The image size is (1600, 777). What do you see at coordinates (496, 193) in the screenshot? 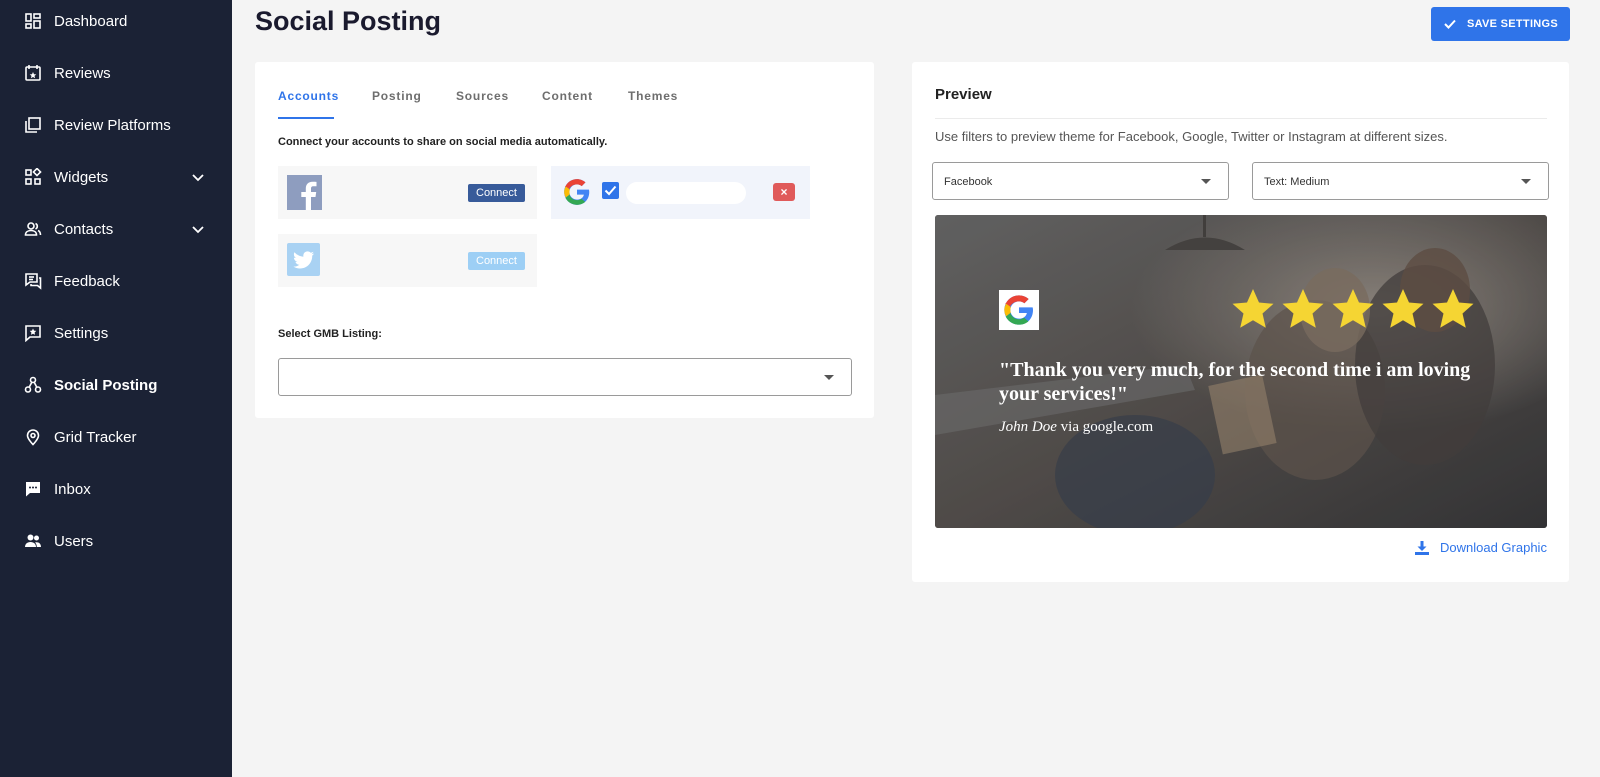
I see `facebook-connect-button: Connect` at bounding box center [496, 193].